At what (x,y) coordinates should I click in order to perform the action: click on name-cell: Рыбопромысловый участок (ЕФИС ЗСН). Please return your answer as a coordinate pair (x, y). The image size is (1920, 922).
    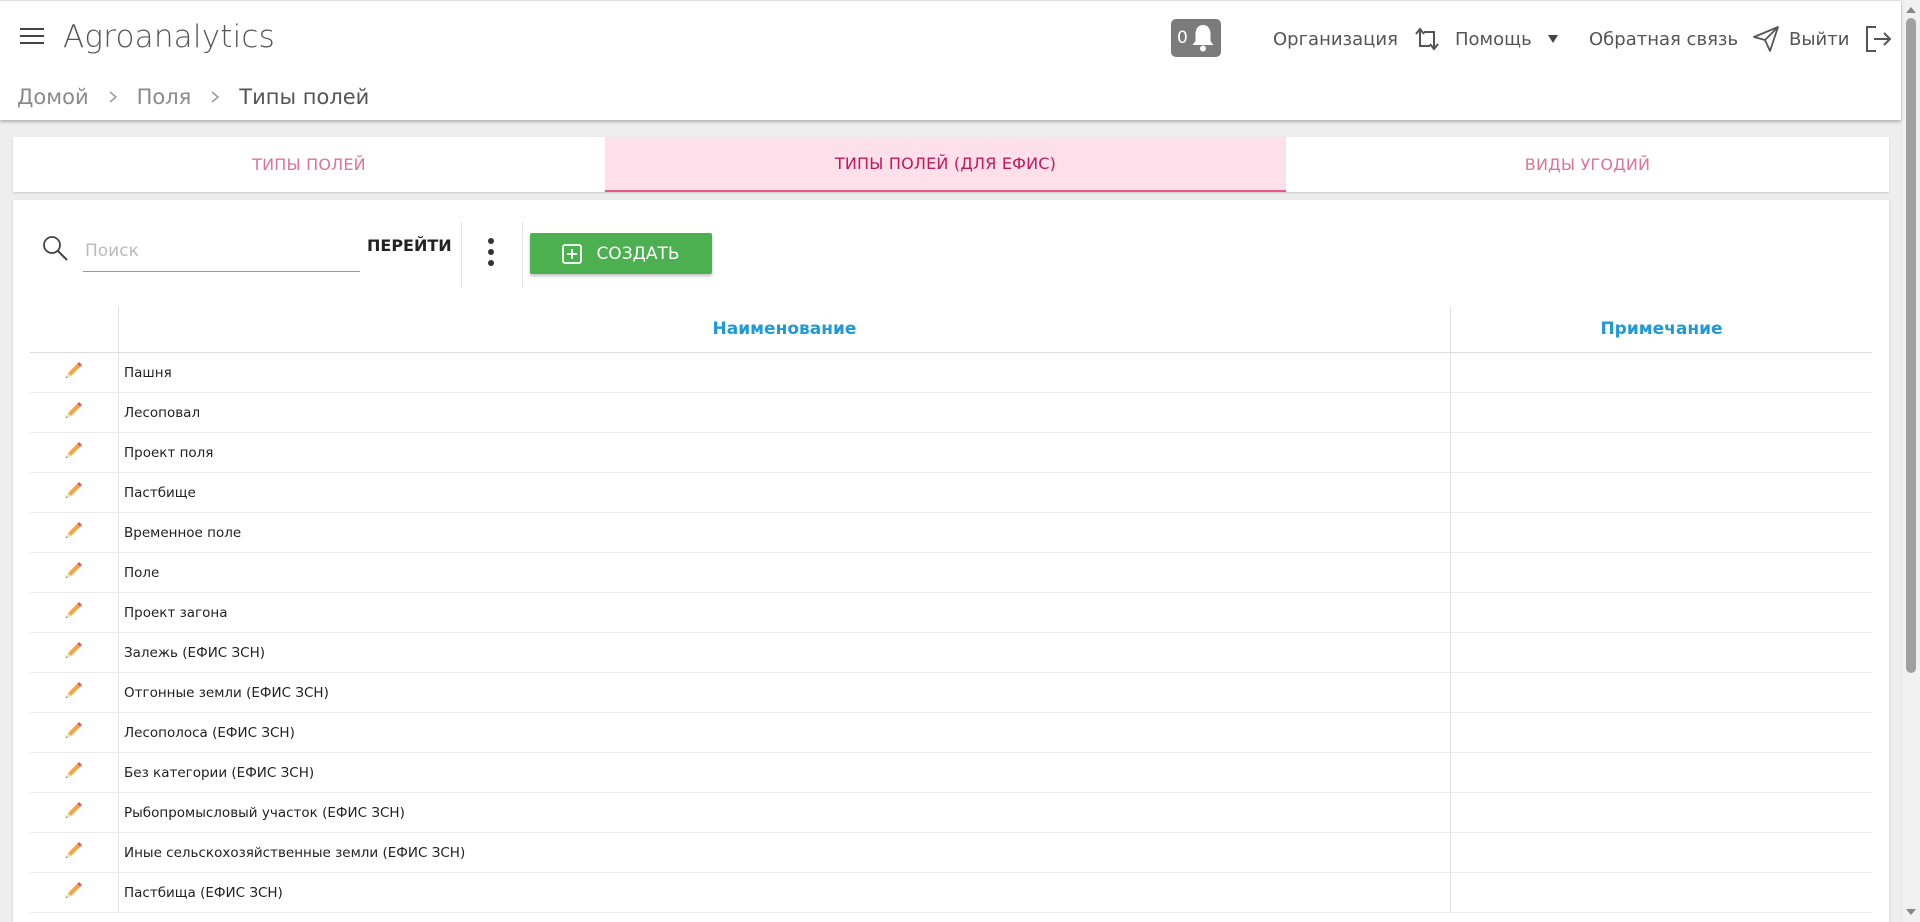
    Looking at the image, I should click on (785, 812).